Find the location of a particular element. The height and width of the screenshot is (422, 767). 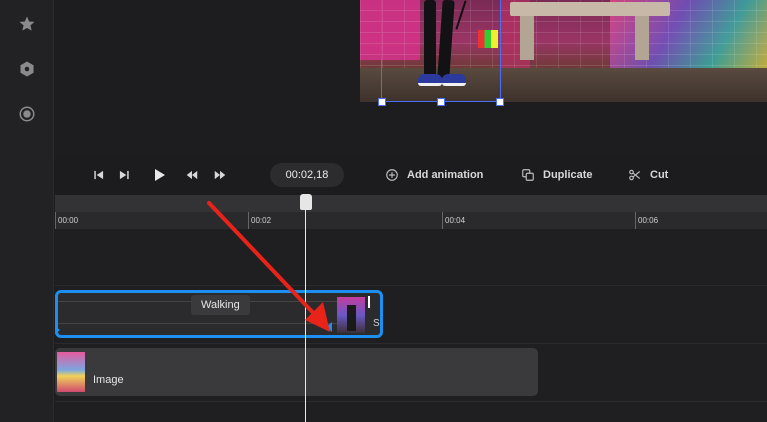

clip-guide-line is located at coordinates (198, 323).